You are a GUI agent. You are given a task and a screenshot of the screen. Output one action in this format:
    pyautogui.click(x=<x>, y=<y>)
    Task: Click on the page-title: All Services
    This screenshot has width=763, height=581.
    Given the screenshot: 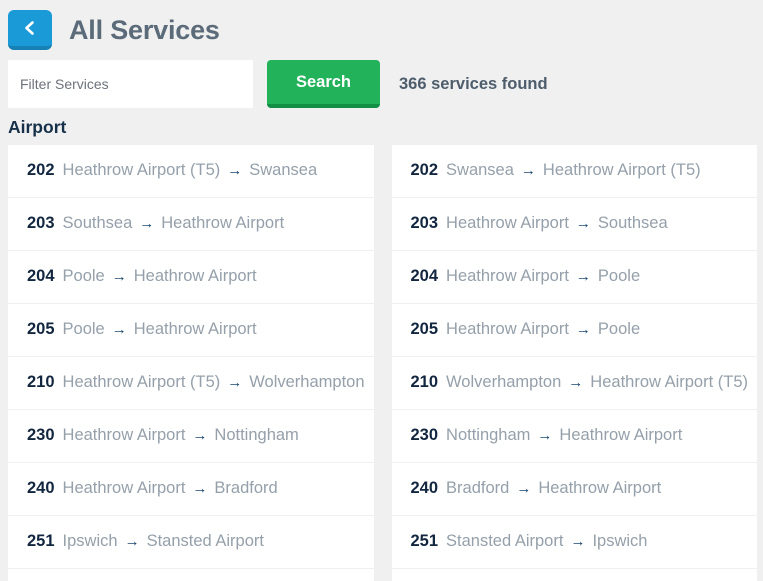 What is the action you would take?
    pyautogui.click(x=144, y=29)
    